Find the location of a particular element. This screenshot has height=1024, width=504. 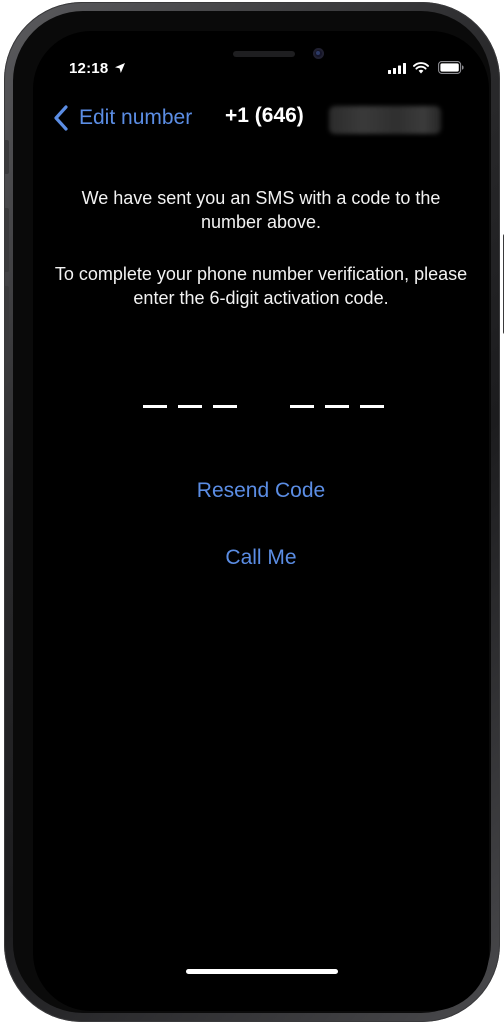

volume-down-button is located at coordinates (6, 318).